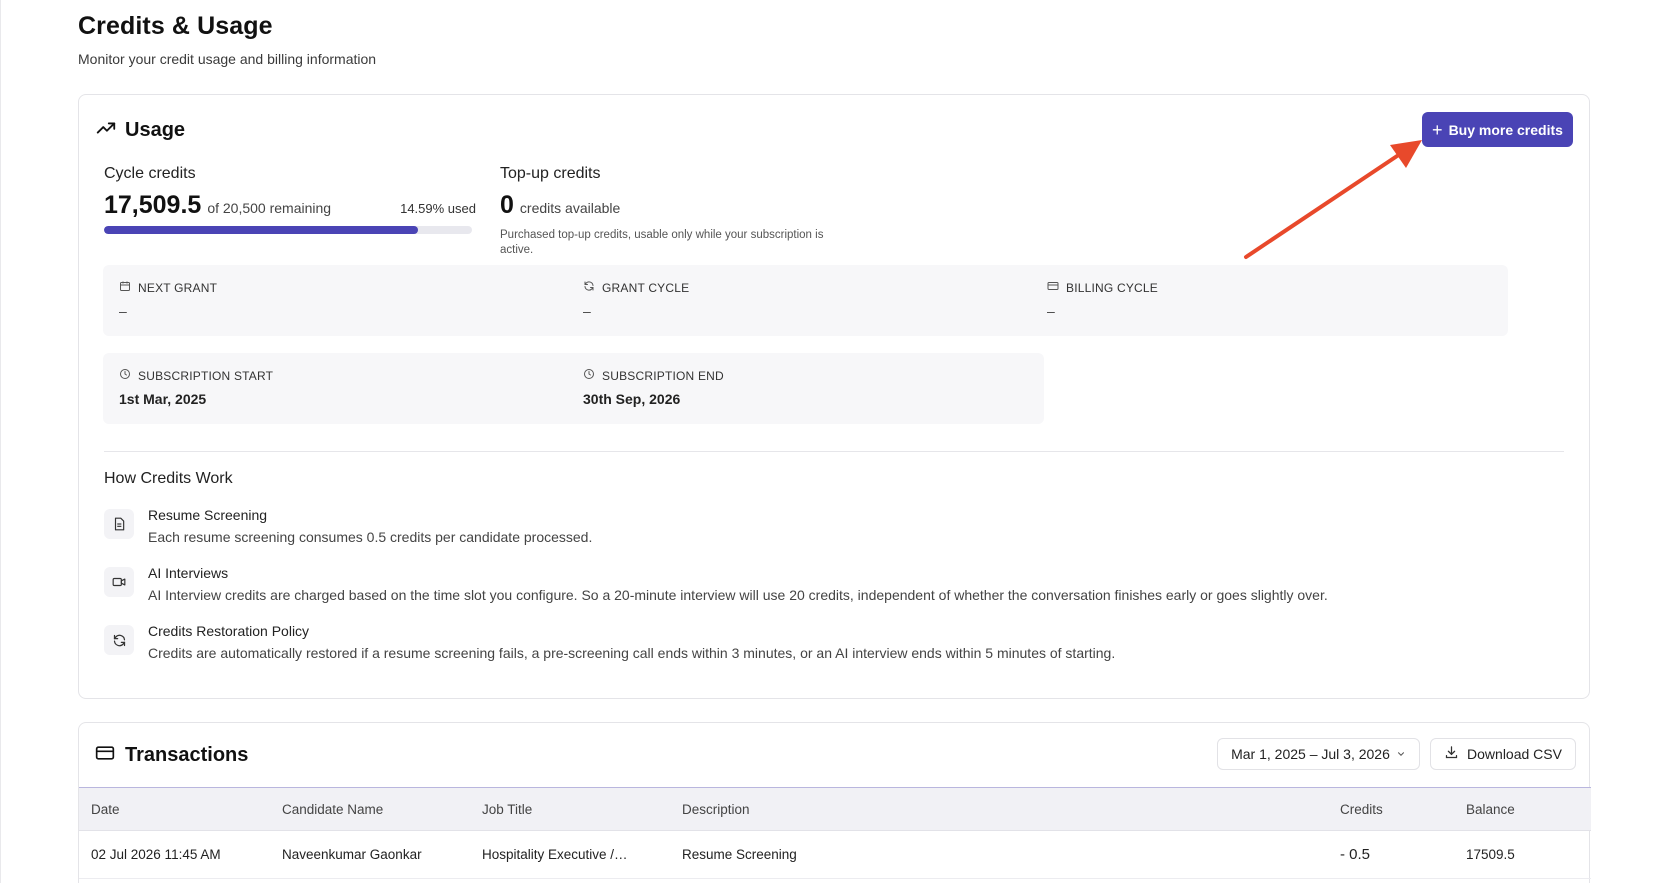 The image size is (1666, 883). What do you see at coordinates (716, 809) in the screenshot?
I see `column-header-description: Description` at bounding box center [716, 809].